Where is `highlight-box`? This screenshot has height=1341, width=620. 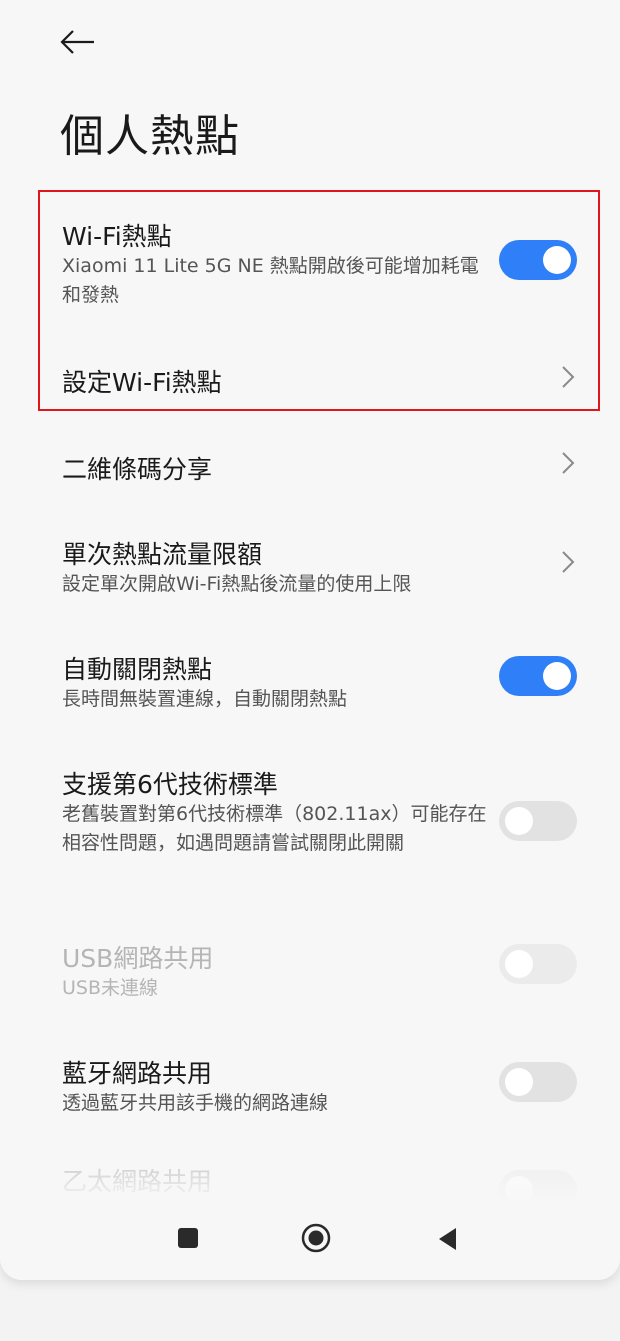
highlight-box is located at coordinates (319, 300).